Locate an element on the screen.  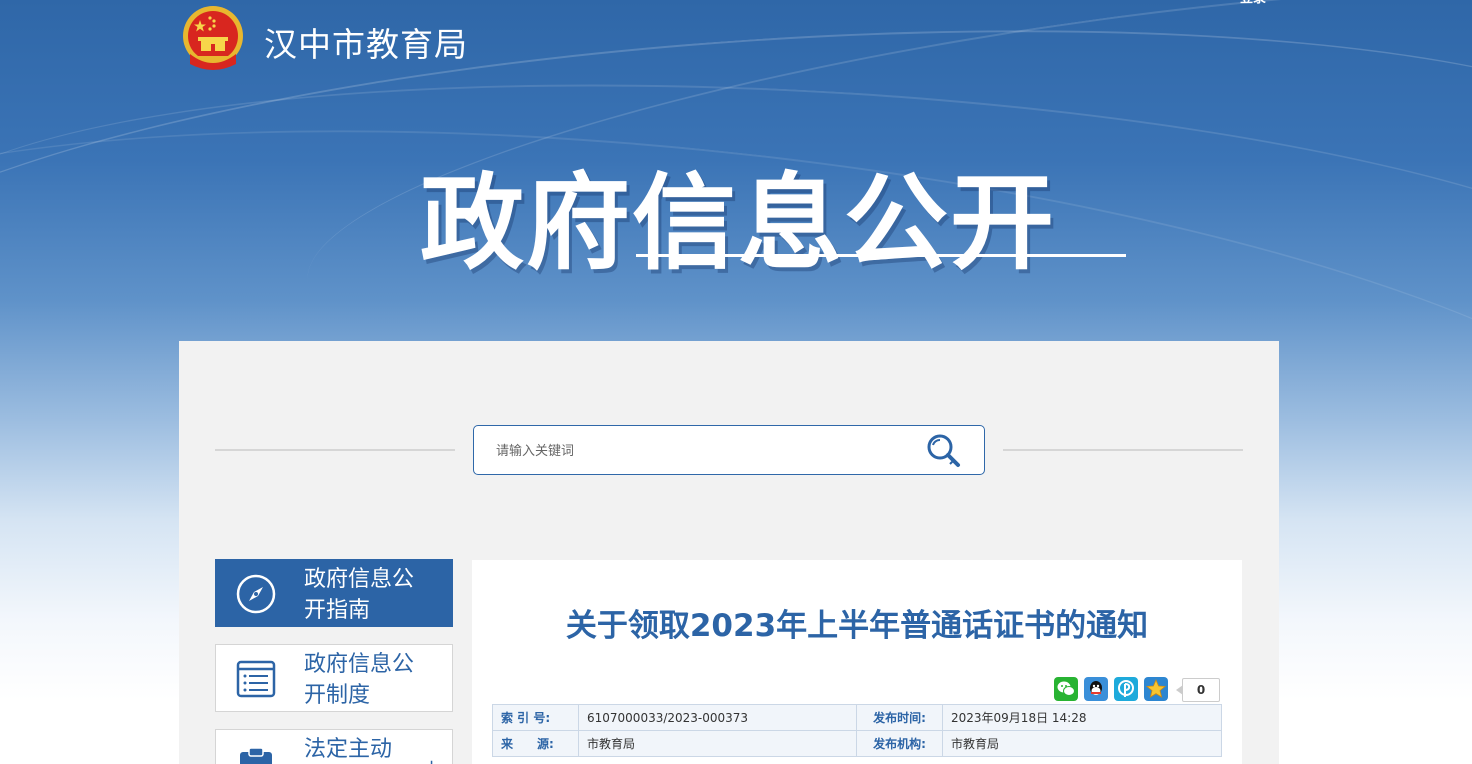
divider-right is located at coordinates (1123, 450).